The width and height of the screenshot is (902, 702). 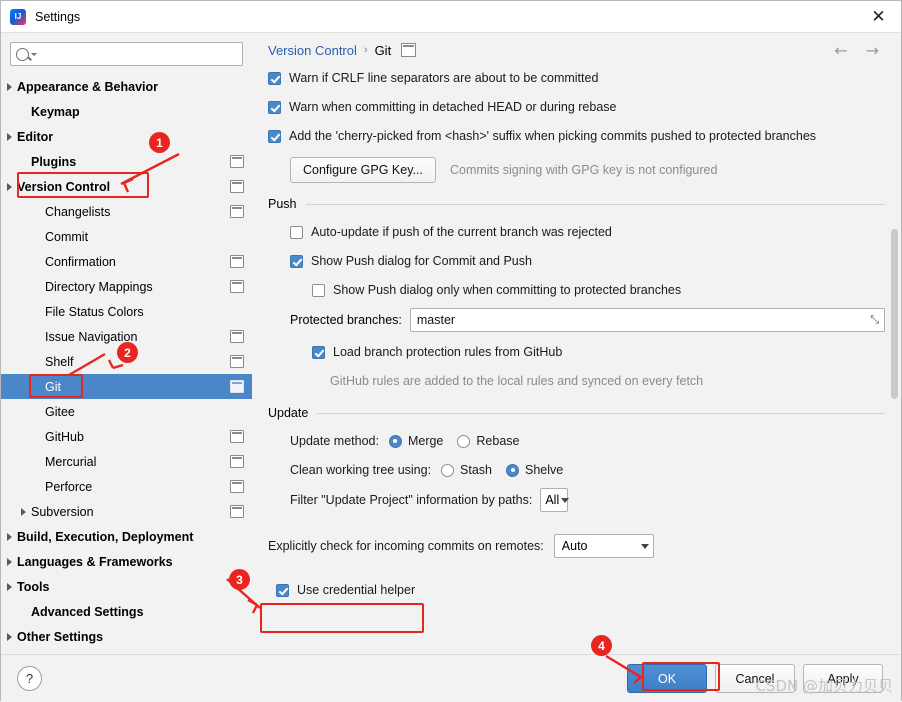 What do you see at coordinates (824, 686) in the screenshot?
I see `watermark: CSDN @加贝力贝贝` at bounding box center [824, 686].